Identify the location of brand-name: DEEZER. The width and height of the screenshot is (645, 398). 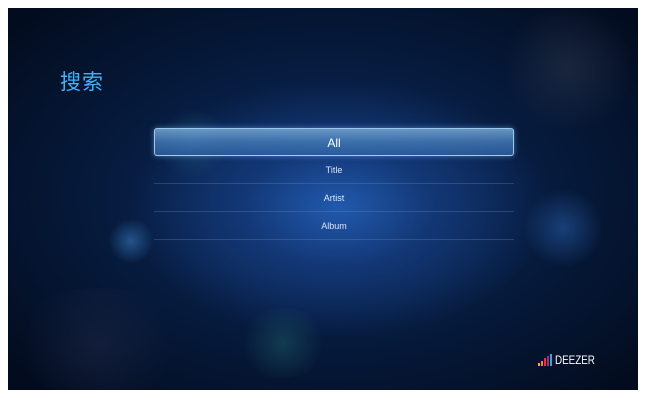
(575, 360).